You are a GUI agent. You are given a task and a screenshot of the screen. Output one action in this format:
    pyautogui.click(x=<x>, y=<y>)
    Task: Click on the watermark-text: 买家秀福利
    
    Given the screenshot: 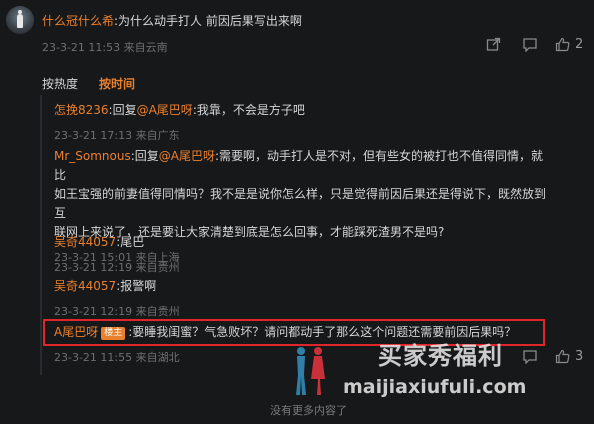 What is the action you would take?
    pyautogui.click(x=440, y=356)
    